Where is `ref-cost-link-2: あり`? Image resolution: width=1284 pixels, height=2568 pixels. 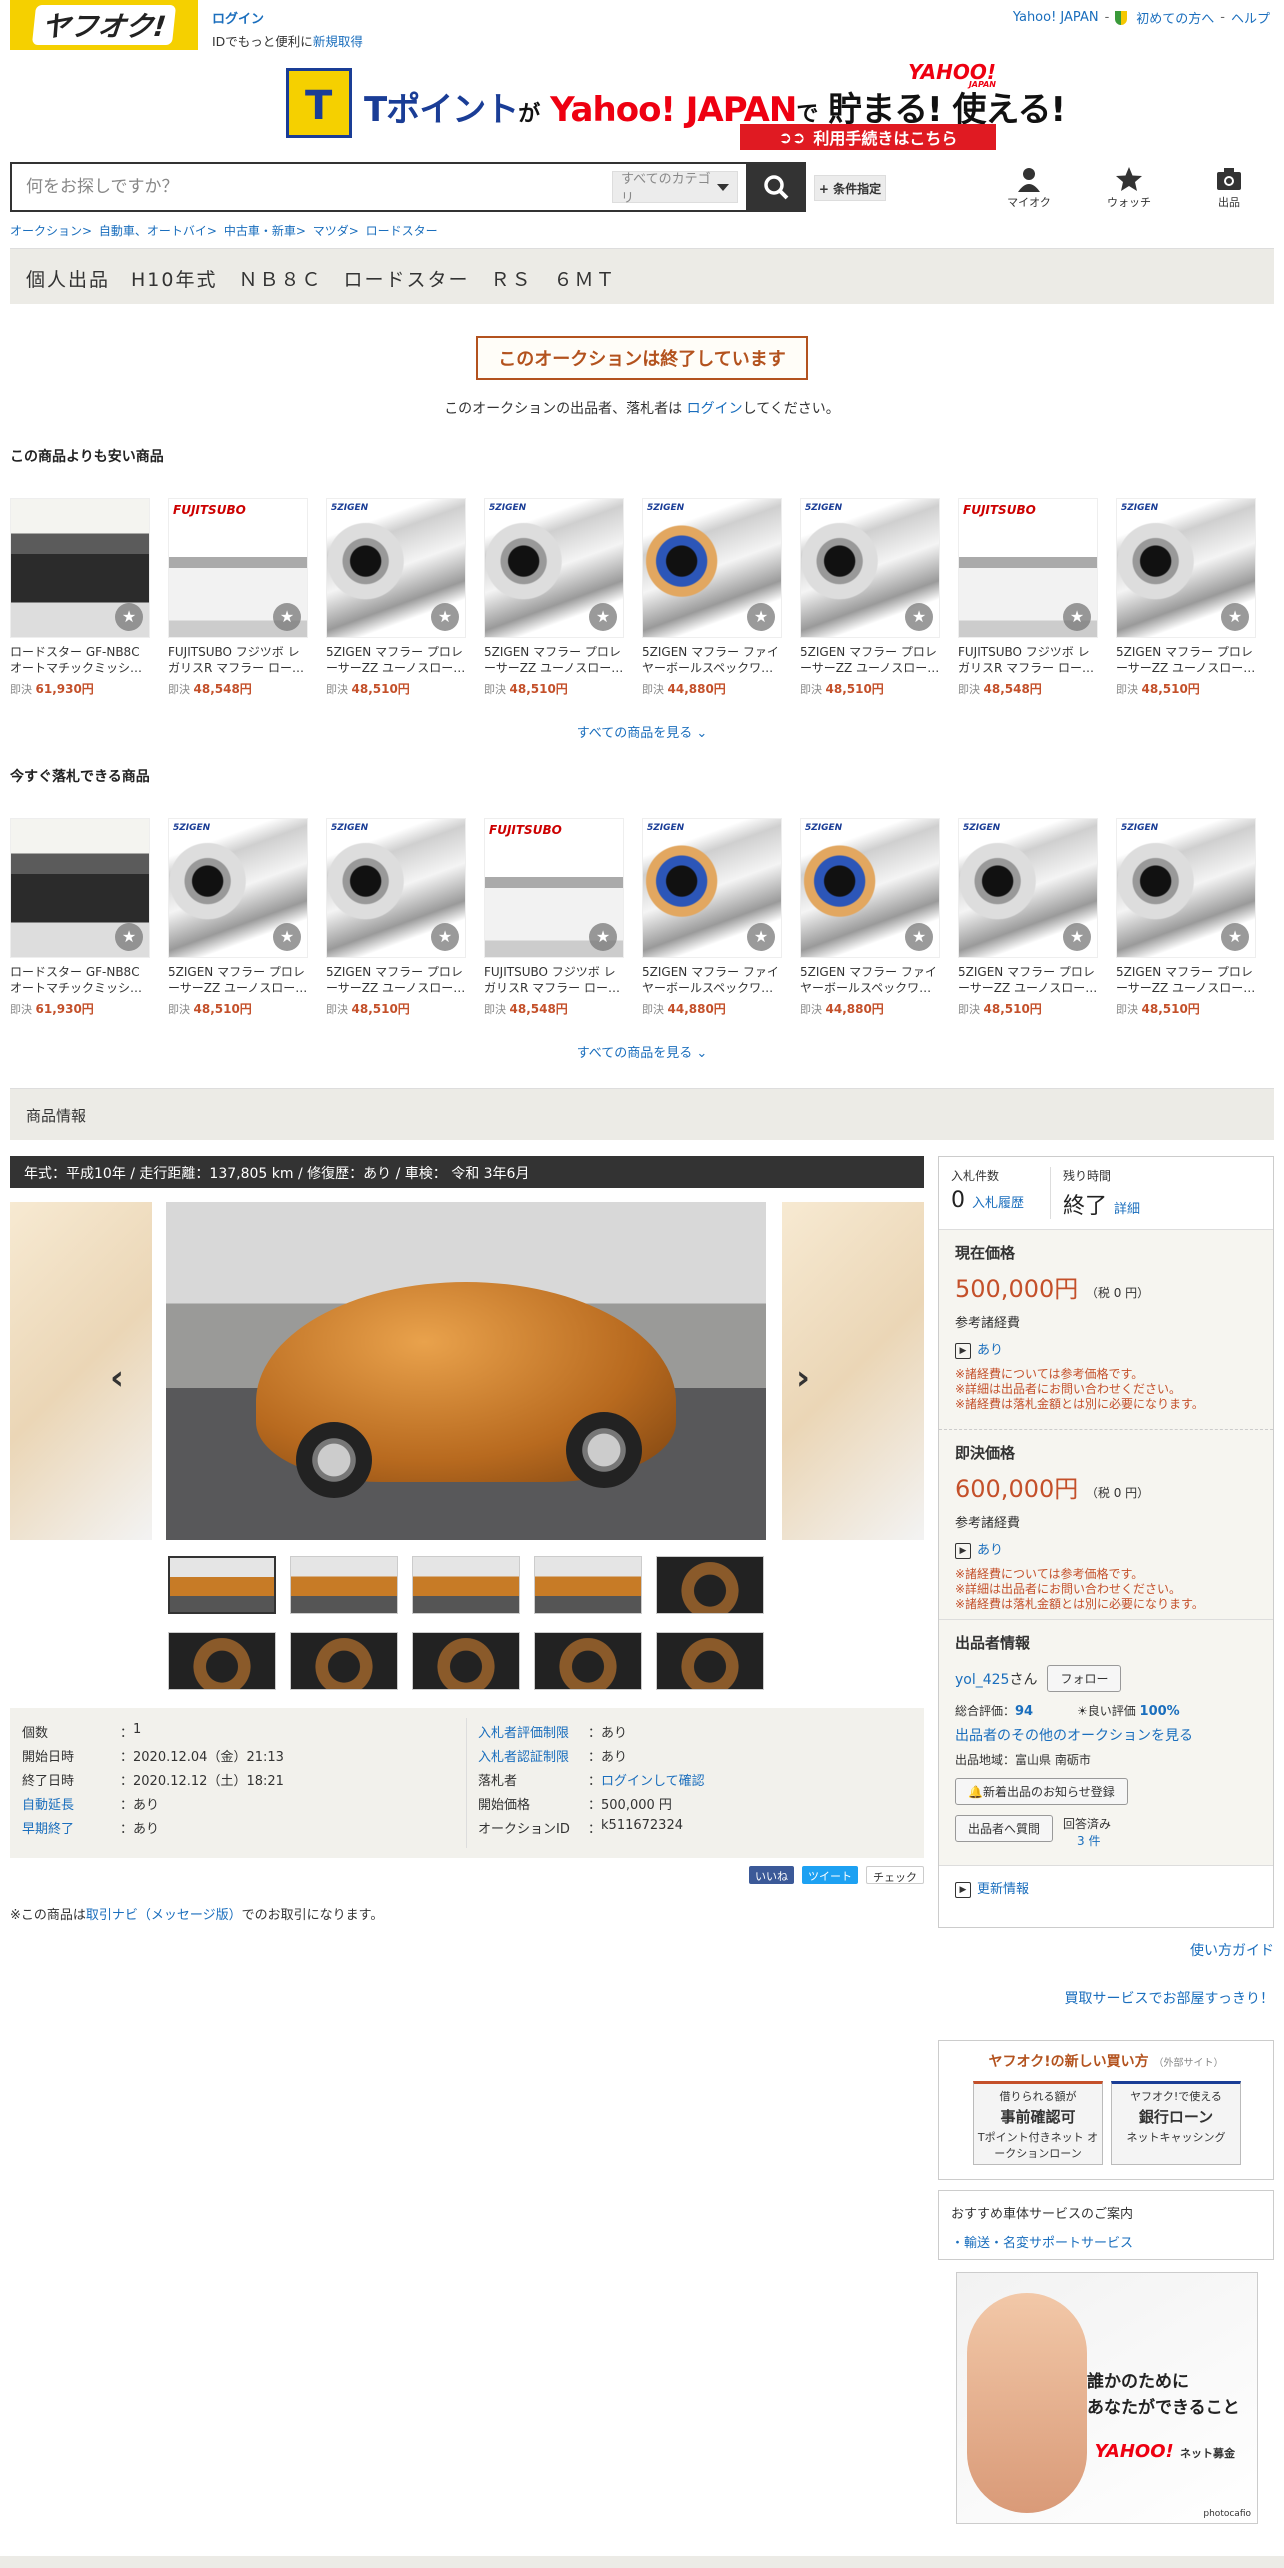 ref-cost-link-2: あり is located at coordinates (990, 1550).